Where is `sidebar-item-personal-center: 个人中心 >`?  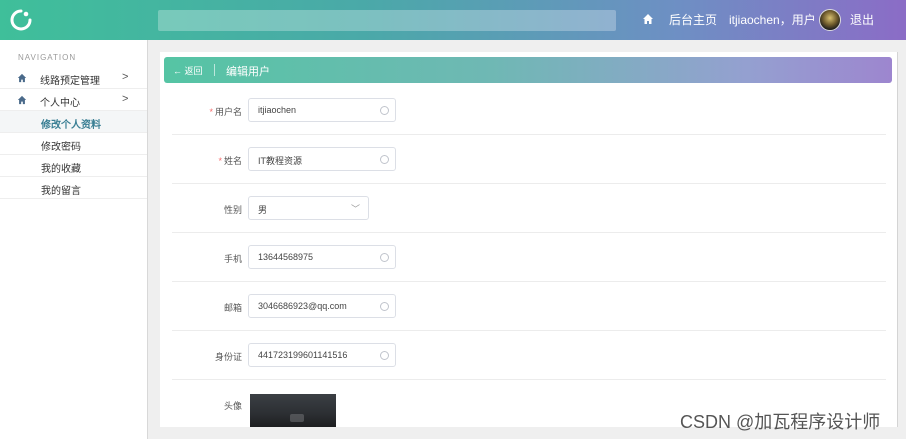 sidebar-item-personal-center: 个人中心 > is located at coordinates (73, 100).